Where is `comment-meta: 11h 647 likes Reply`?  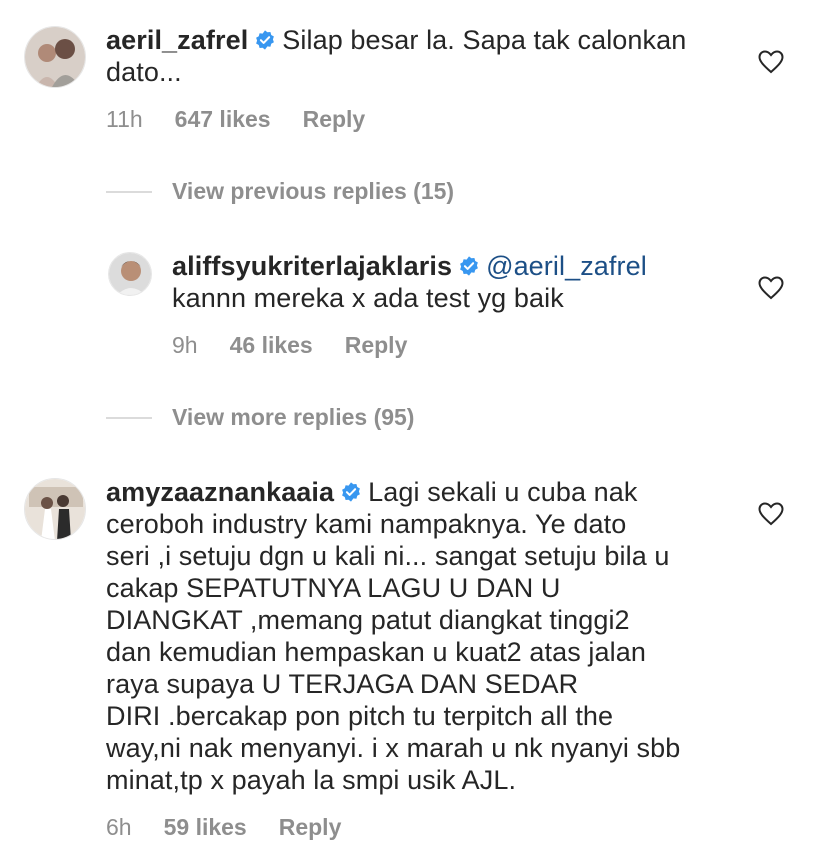 comment-meta: 11h 647 likes Reply is located at coordinates (235, 119).